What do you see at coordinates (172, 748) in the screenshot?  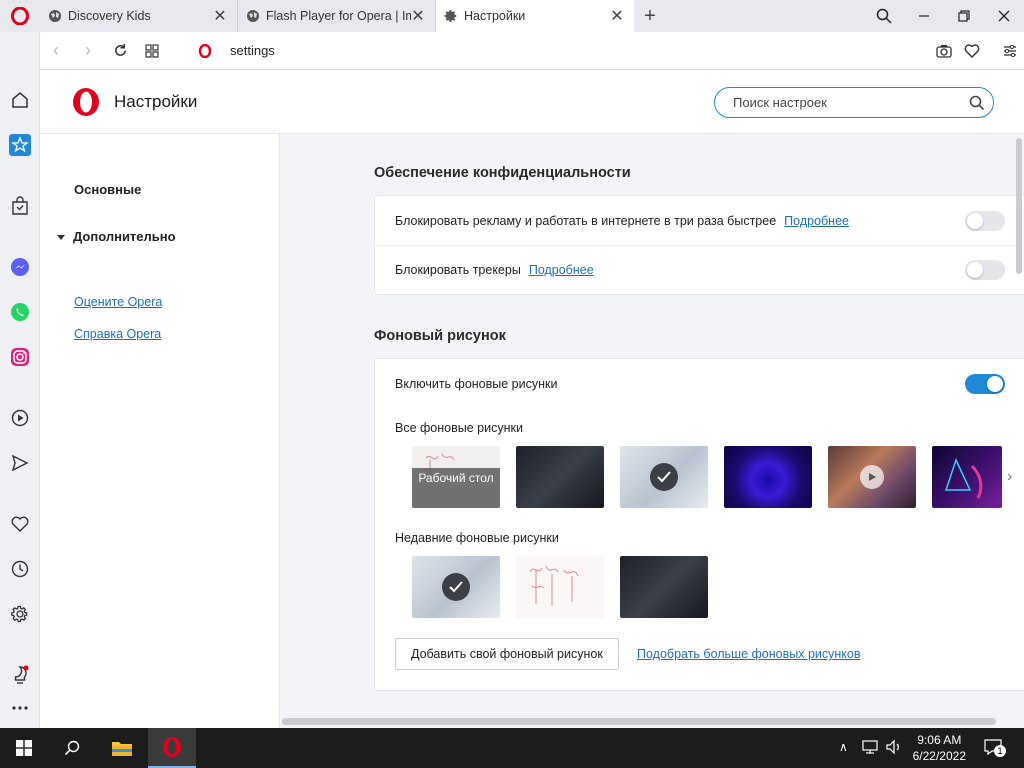 I see `opera-taskbar-icon` at bounding box center [172, 748].